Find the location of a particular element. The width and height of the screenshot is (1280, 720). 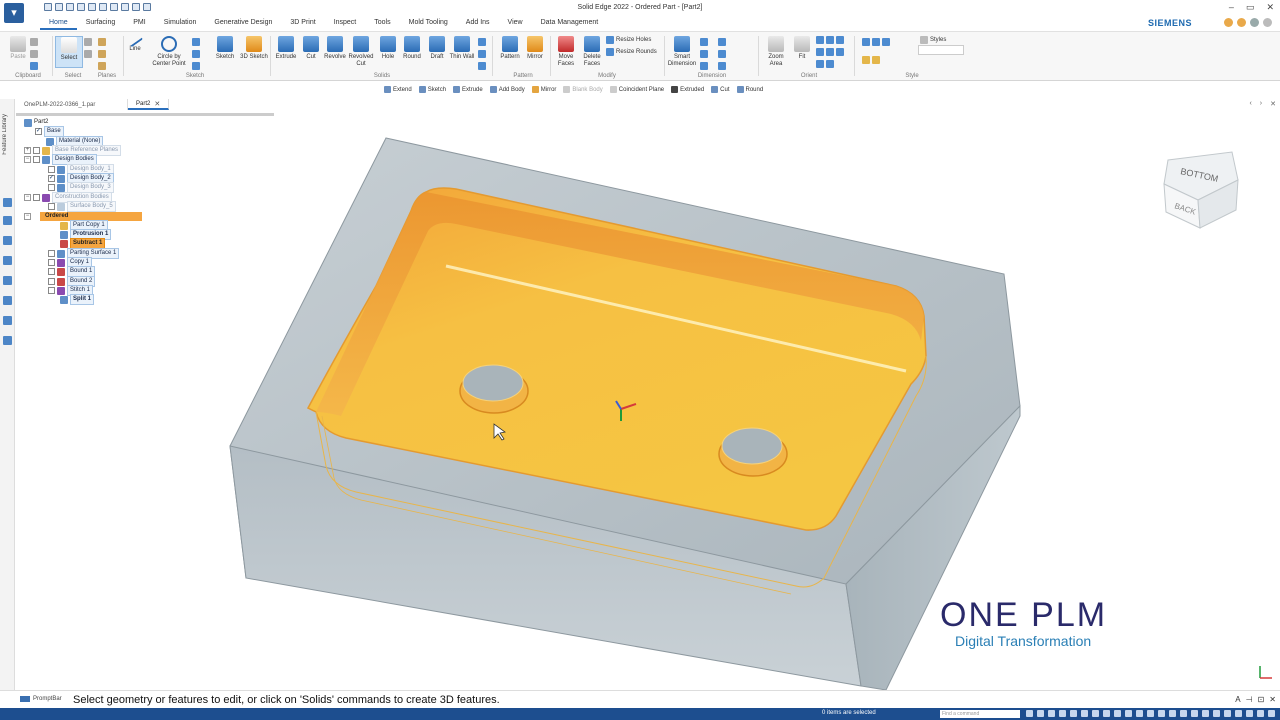

resize-holes-button: Resize Holes is located at coordinates (628, 40).